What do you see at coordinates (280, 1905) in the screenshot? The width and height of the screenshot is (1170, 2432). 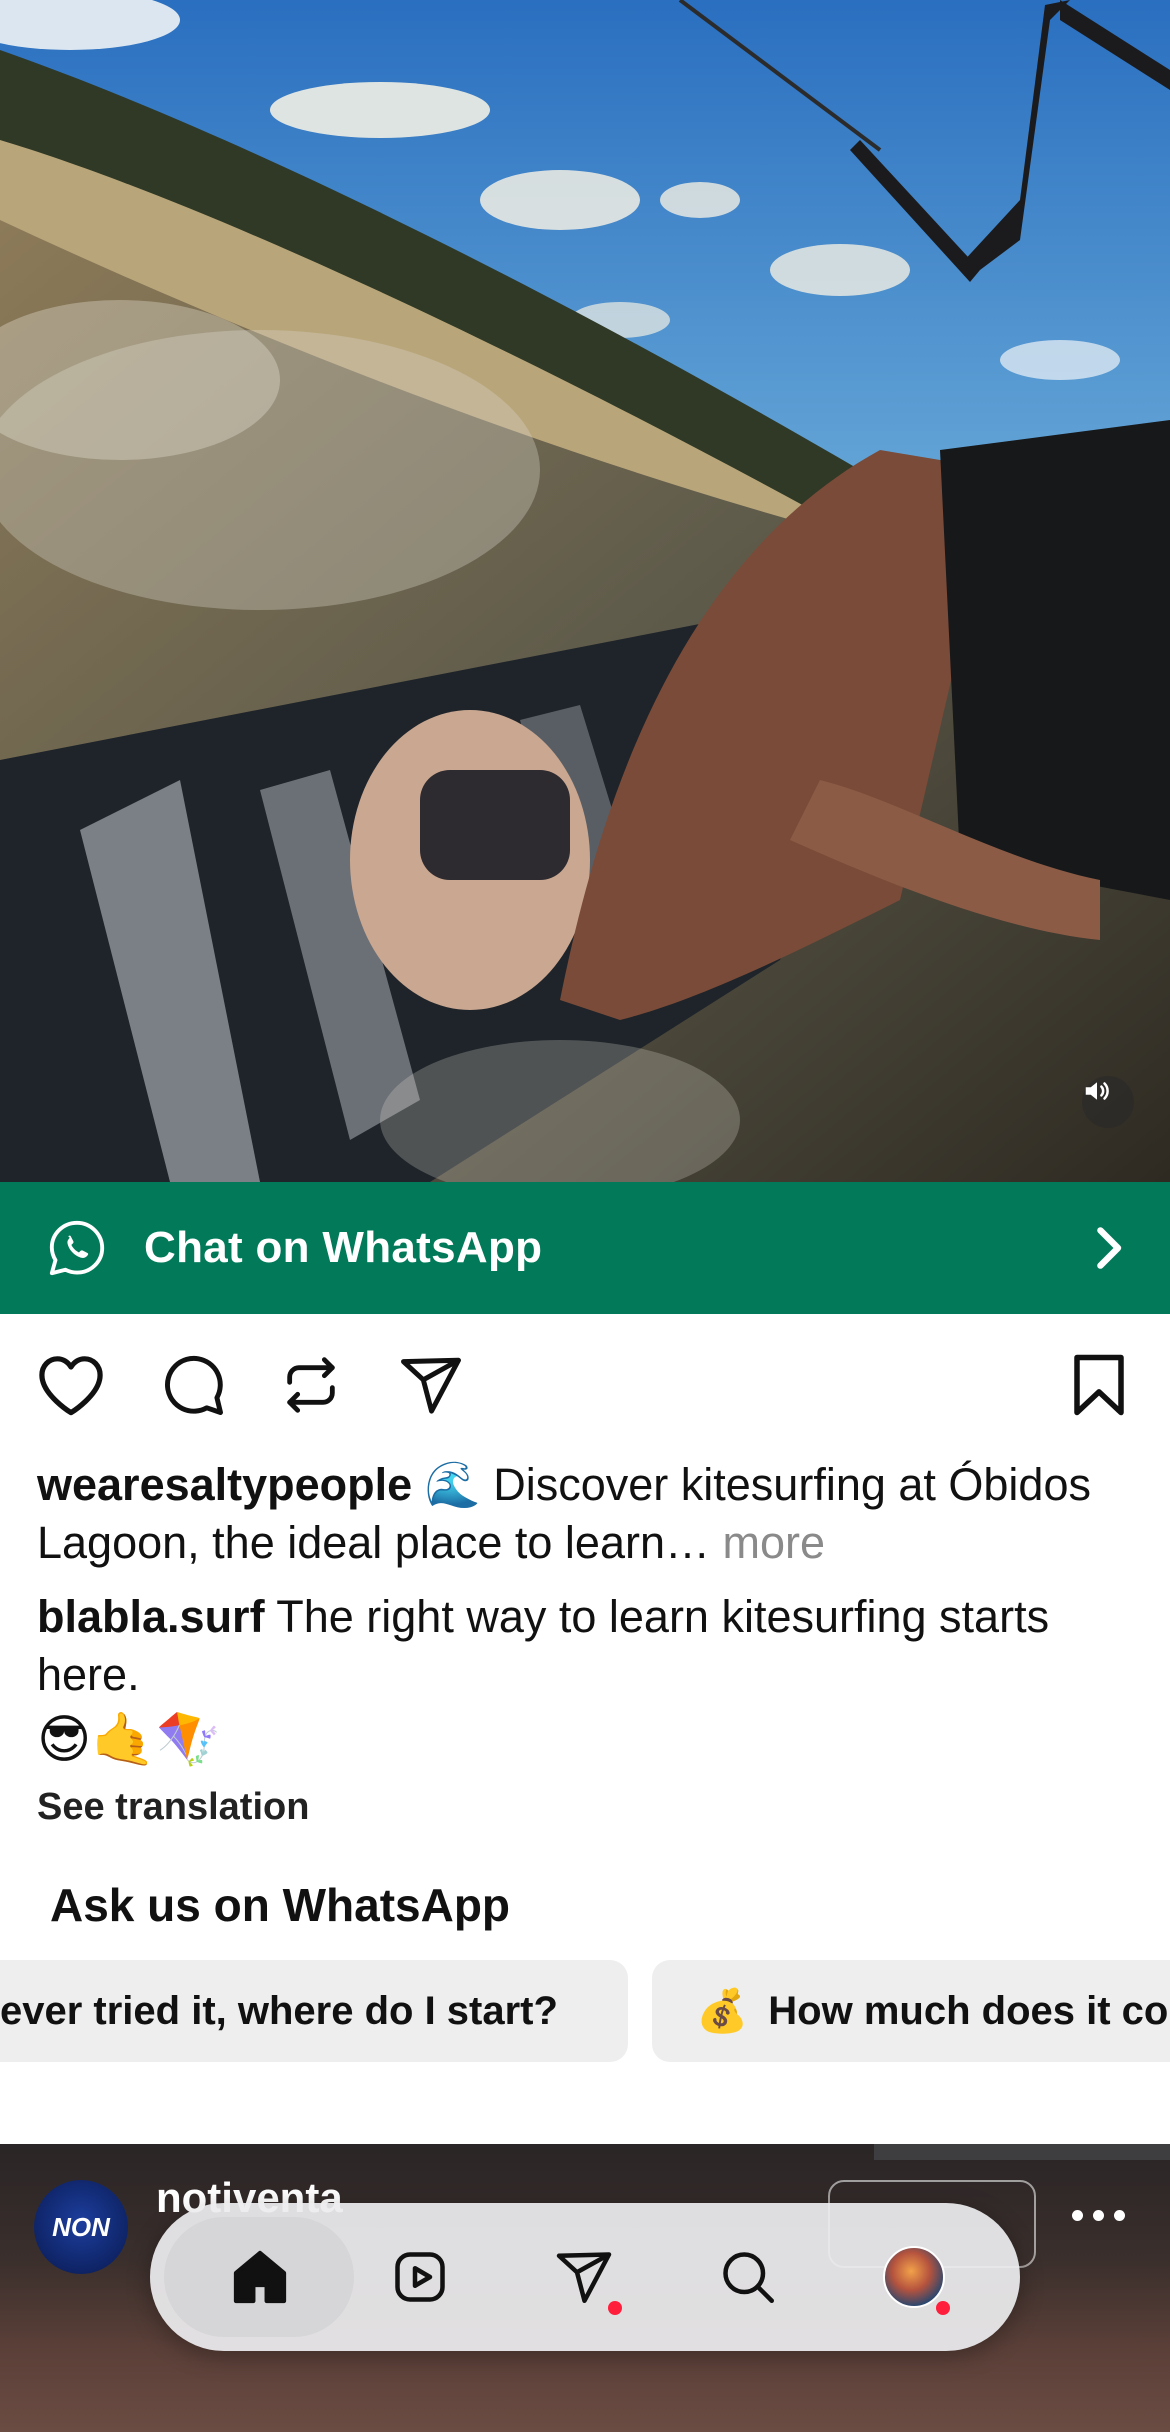 I see `ask-whatsapp-title: Ask us on WhatsApp` at bounding box center [280, 1905].